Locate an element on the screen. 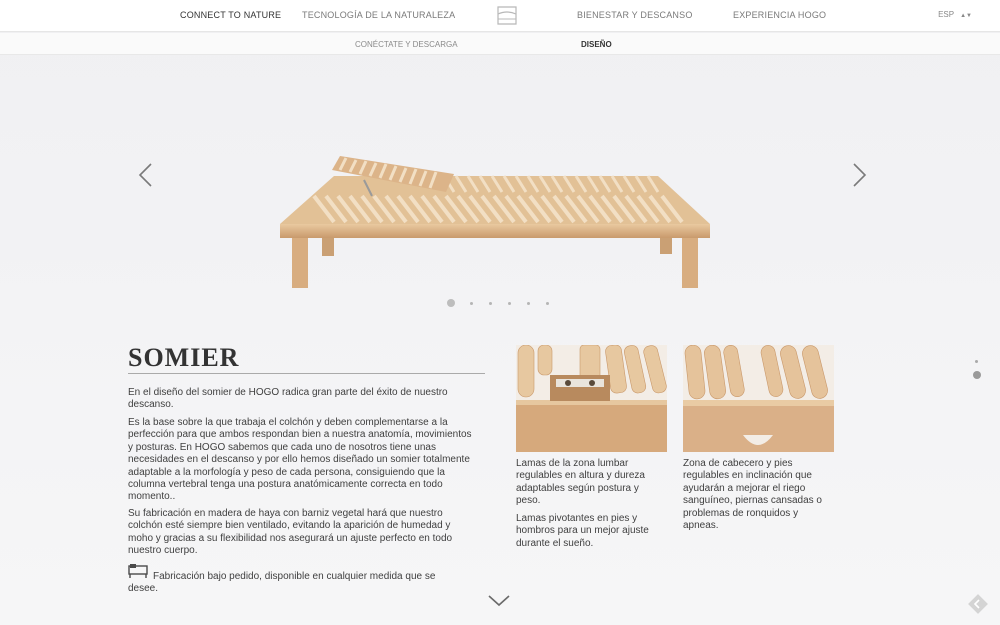 This screenshot has height=625, width=1000. title-divider is located at coordinates (306, 373).